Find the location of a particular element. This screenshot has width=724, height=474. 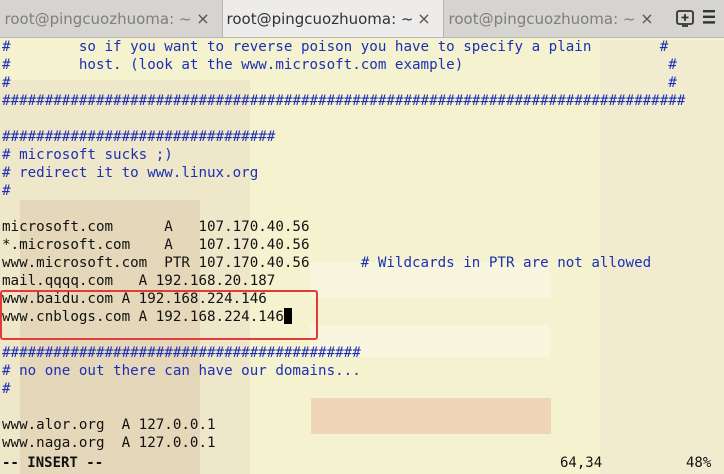

tab-terminal-3: root@pingcuozhuoma: ~ × is located at coordinates (555, 18).